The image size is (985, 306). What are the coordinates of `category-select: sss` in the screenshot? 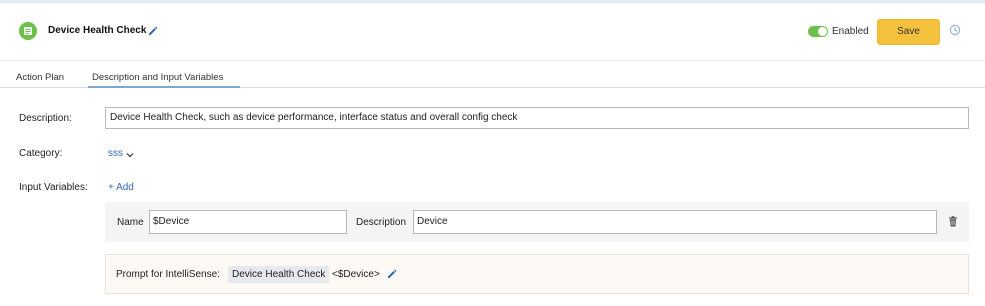 It's located at (115, 153).